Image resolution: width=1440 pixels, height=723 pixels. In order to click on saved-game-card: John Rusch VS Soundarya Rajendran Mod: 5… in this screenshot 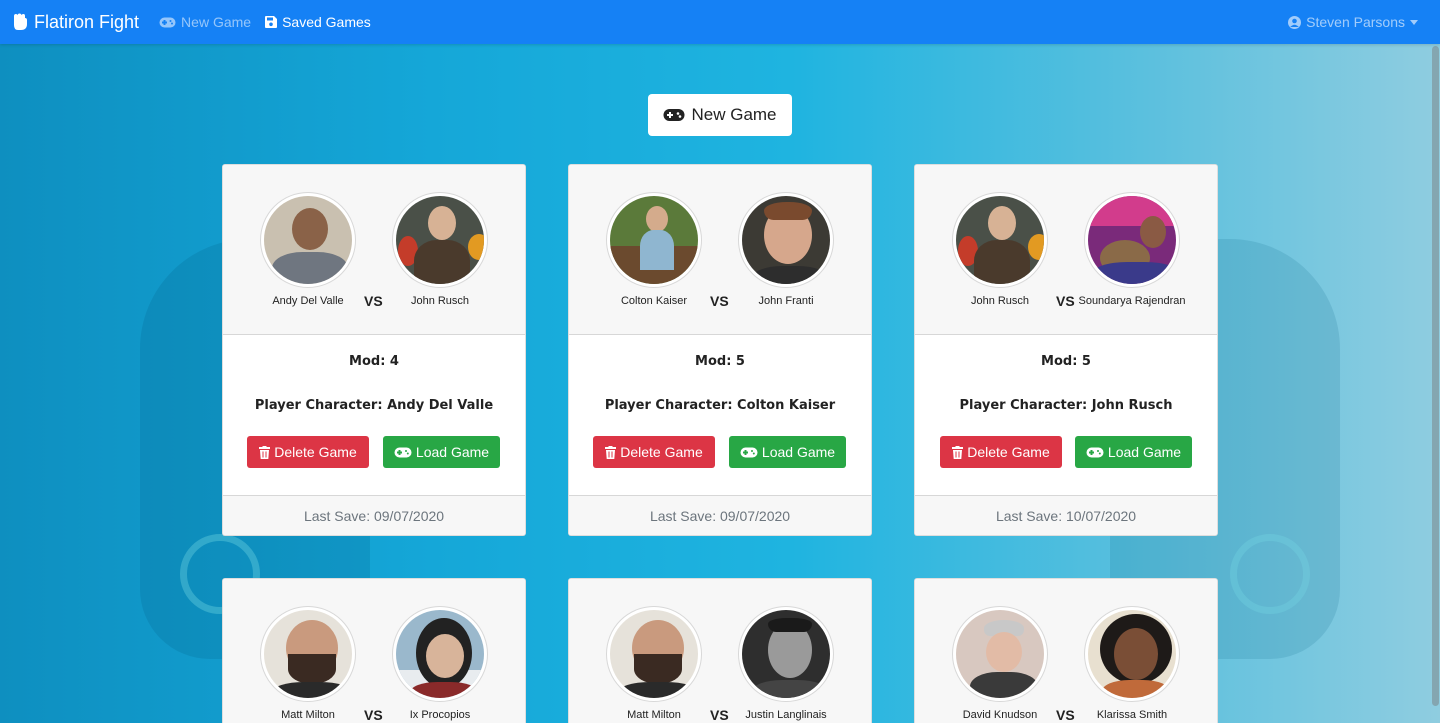, I will do `click(1066, 350)`.